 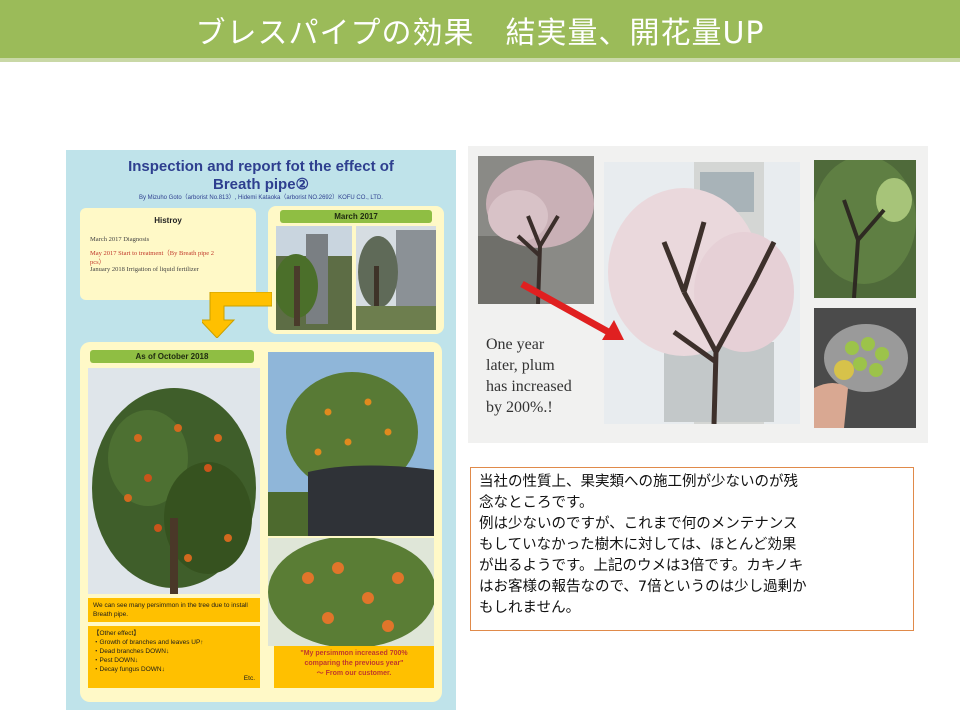 What do you see at coordinates (865, 229) in the screenshot?
I see `plum-foliage-photo` at bounding box center [865, 229].